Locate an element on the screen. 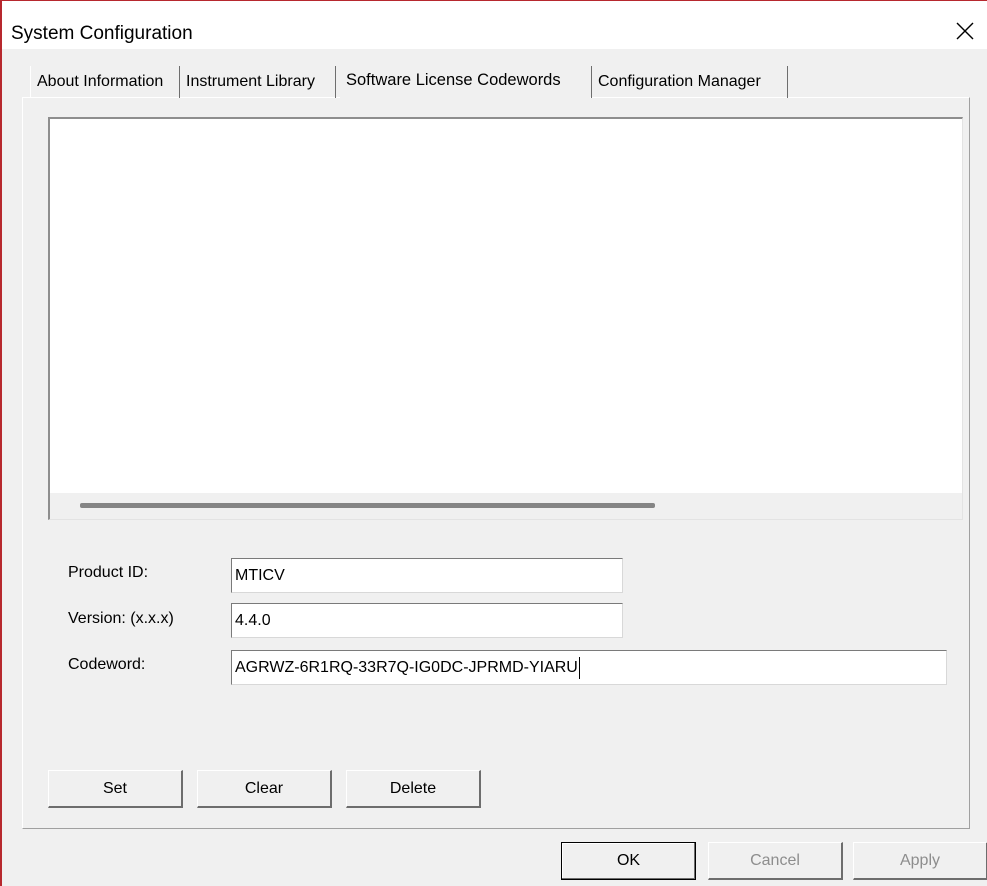 The width and height of the screenshot is (987, 886). close-icon is located at coordinates (965, 31).